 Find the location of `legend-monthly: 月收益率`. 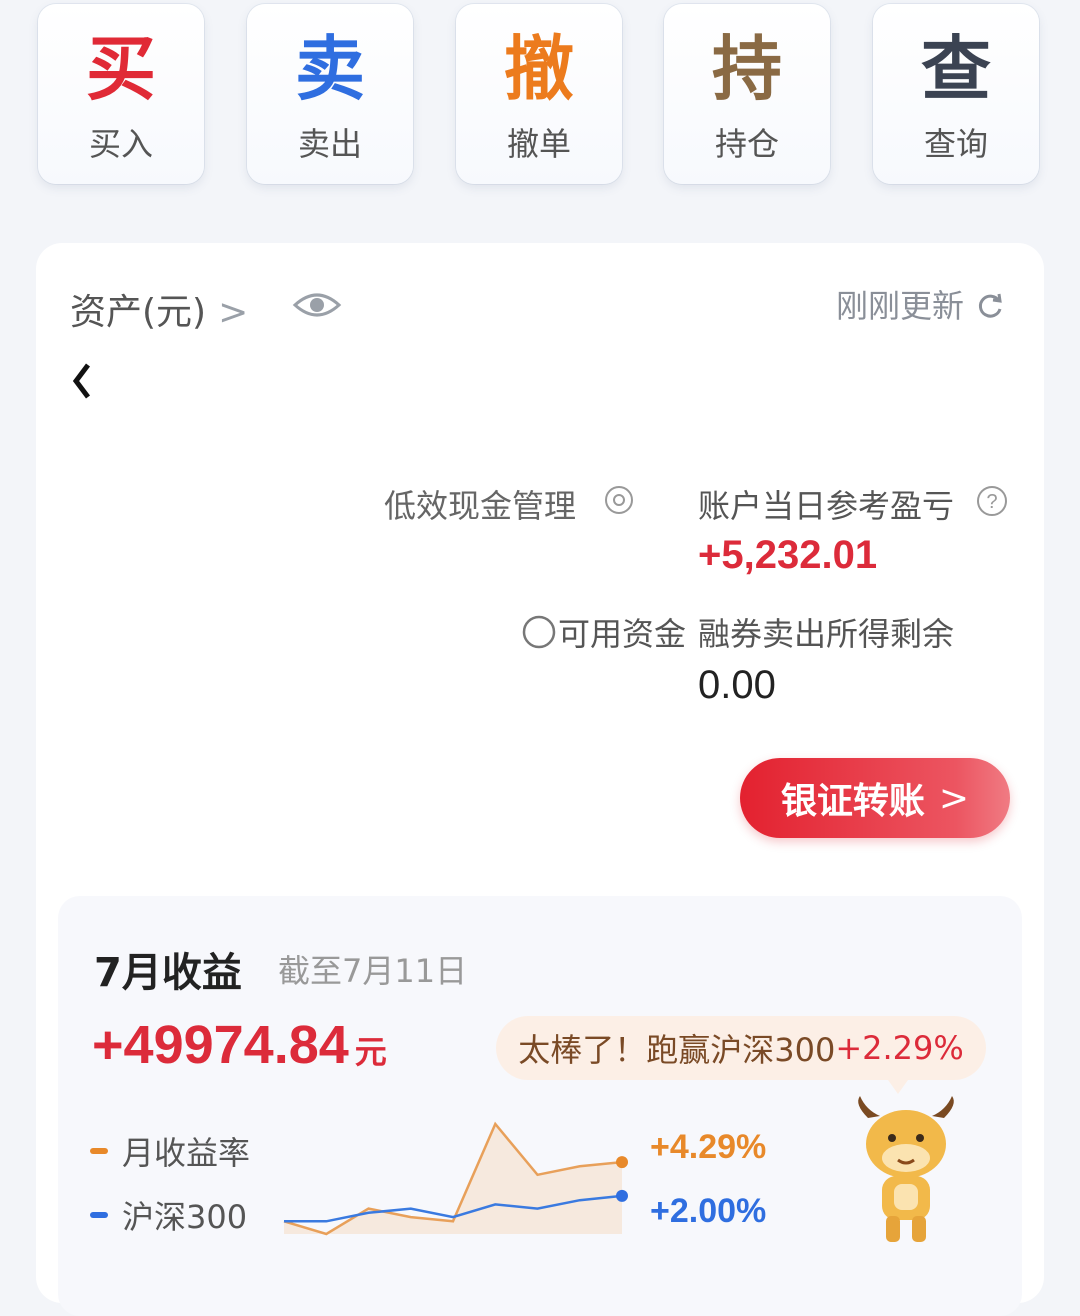

legend-monthly: 月收益率 is located at coordinates (170, 1151).